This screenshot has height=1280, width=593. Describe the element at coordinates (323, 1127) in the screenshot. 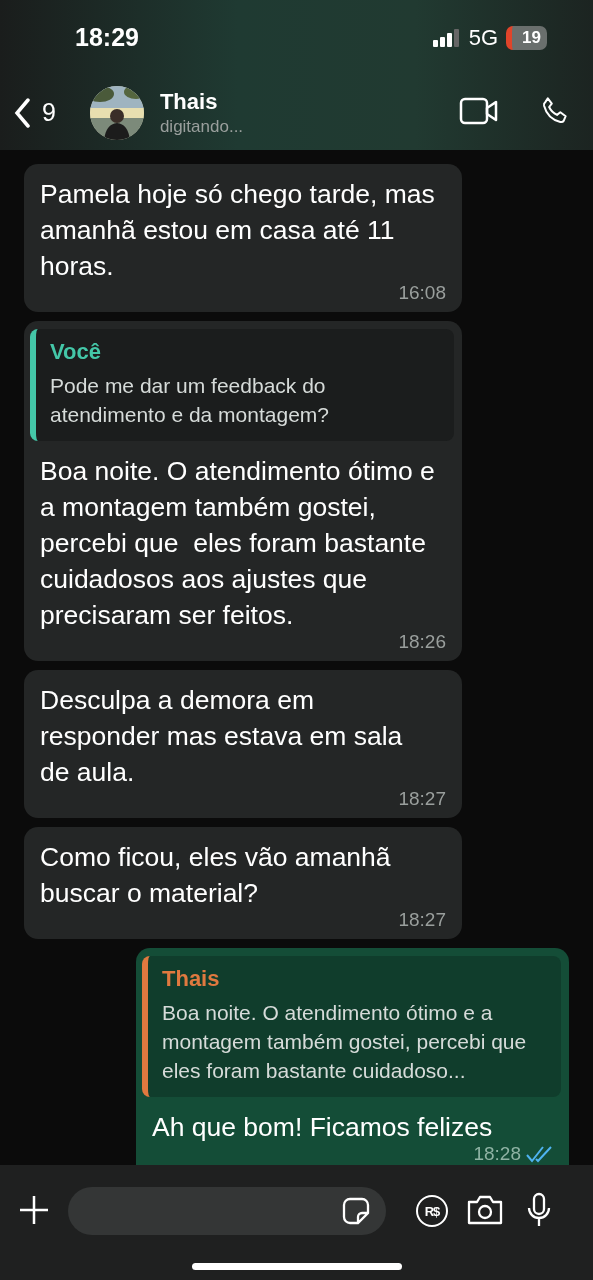

I see `message-text: Ah que bom! Ficamos felizes` at that location.